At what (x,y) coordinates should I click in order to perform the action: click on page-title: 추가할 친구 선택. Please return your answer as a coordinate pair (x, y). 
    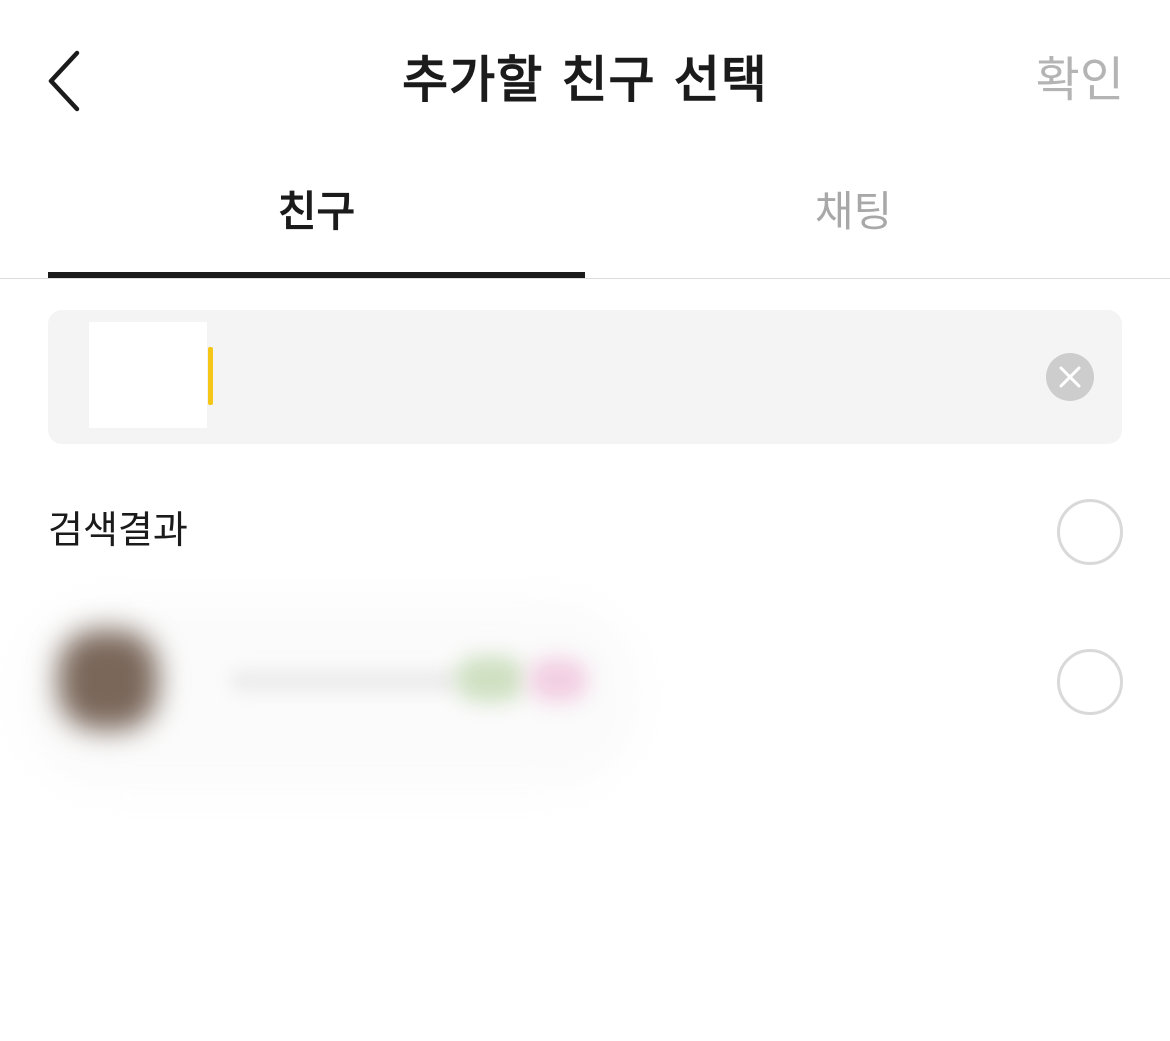
    Looking at the image, I should click on (585, 80).